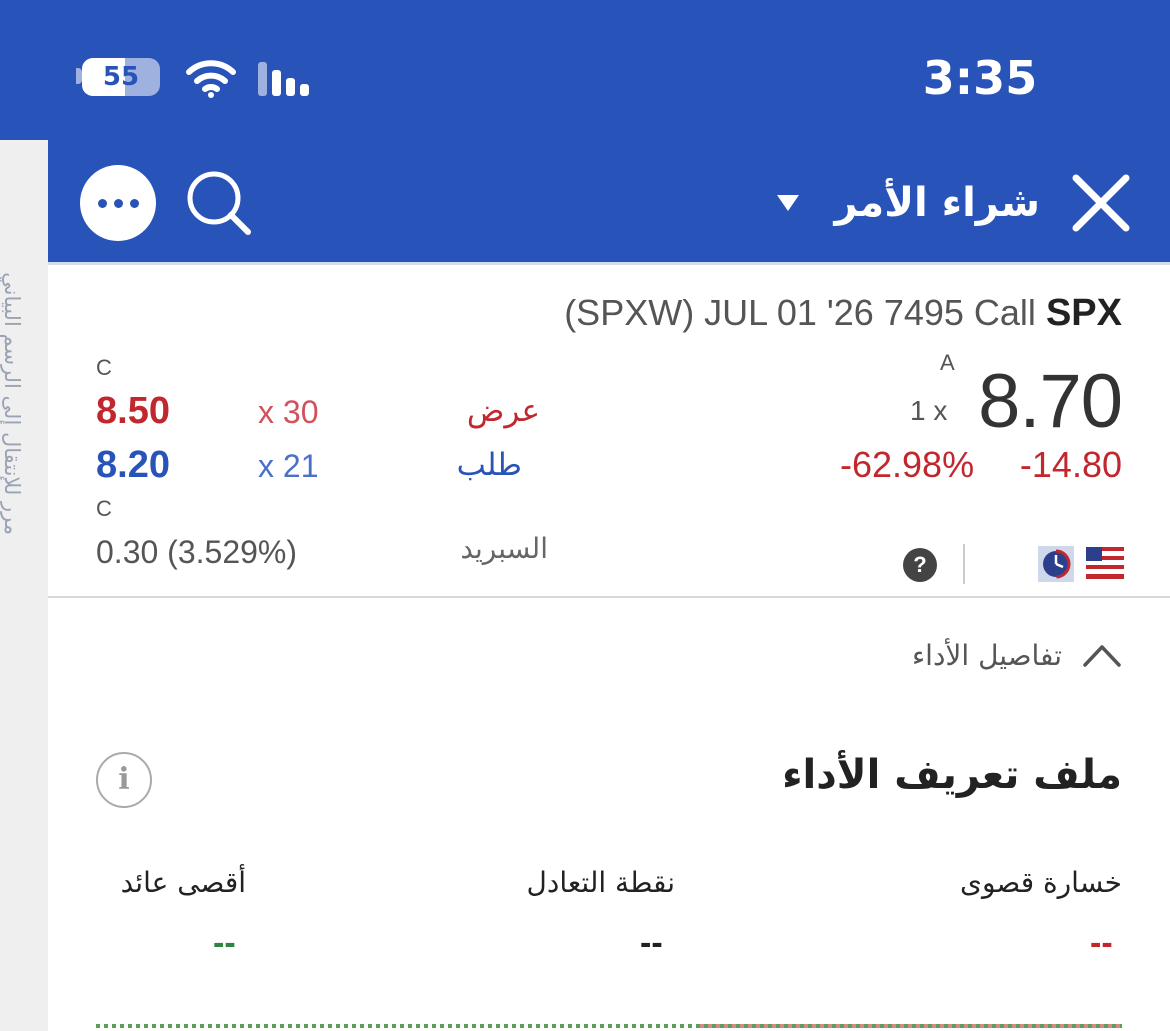 The width and height of the screenshot is (1170, 1031). Describe the element at coordinates (980, 78) in the screenshot. I see `status-time: 3:35` at that location.